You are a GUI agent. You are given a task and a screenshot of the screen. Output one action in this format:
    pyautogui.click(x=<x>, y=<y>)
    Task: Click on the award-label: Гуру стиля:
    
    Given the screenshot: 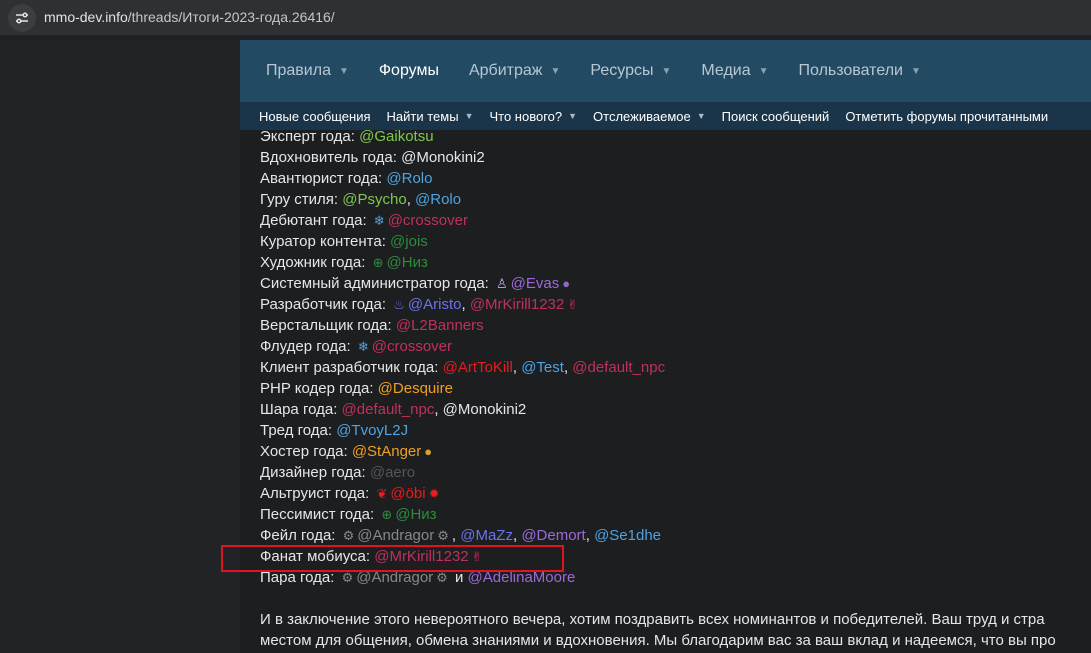 What is the action you would take?
    pyautogui.click(x=301, y=199)
    